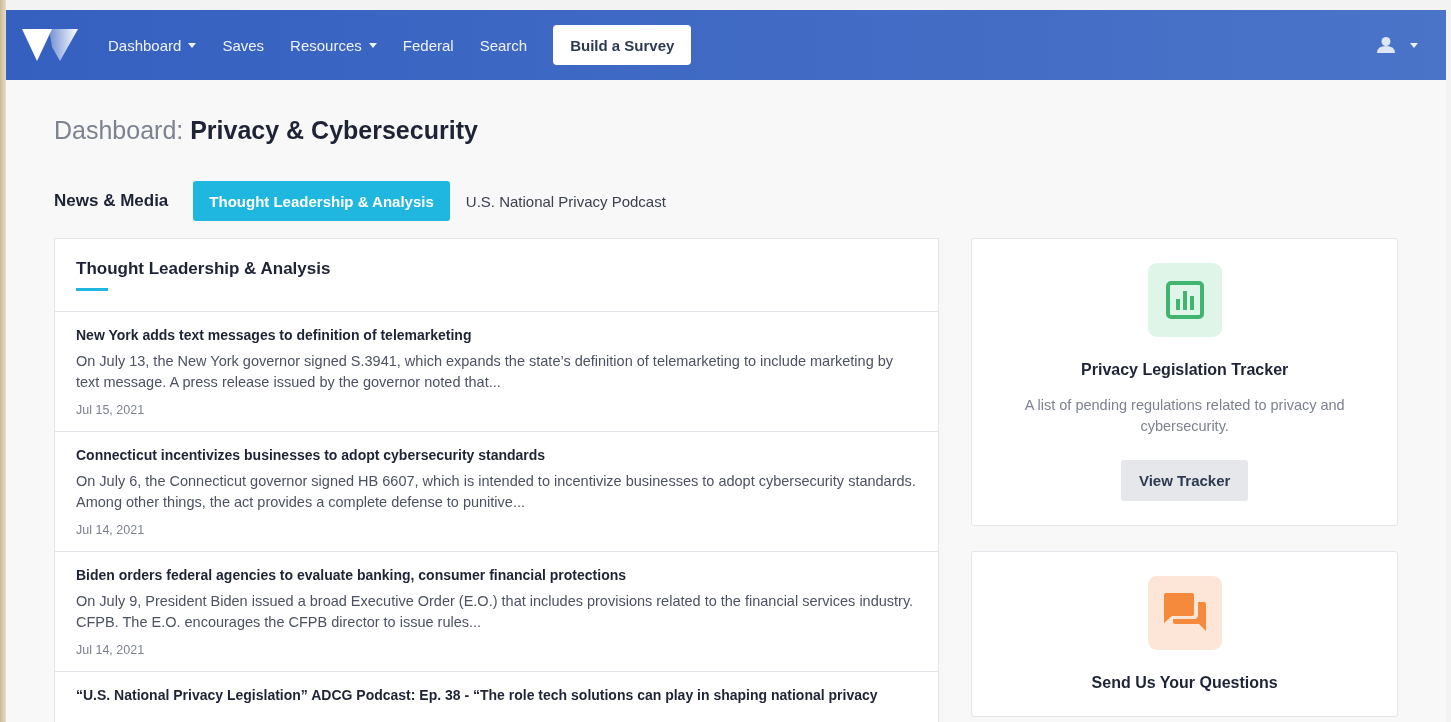 Image resolution: width=1451 pixels, height=722 pixels. Describe the element at coordinates (50, 45) in the screenshot. I see `logo-icon` at that location.